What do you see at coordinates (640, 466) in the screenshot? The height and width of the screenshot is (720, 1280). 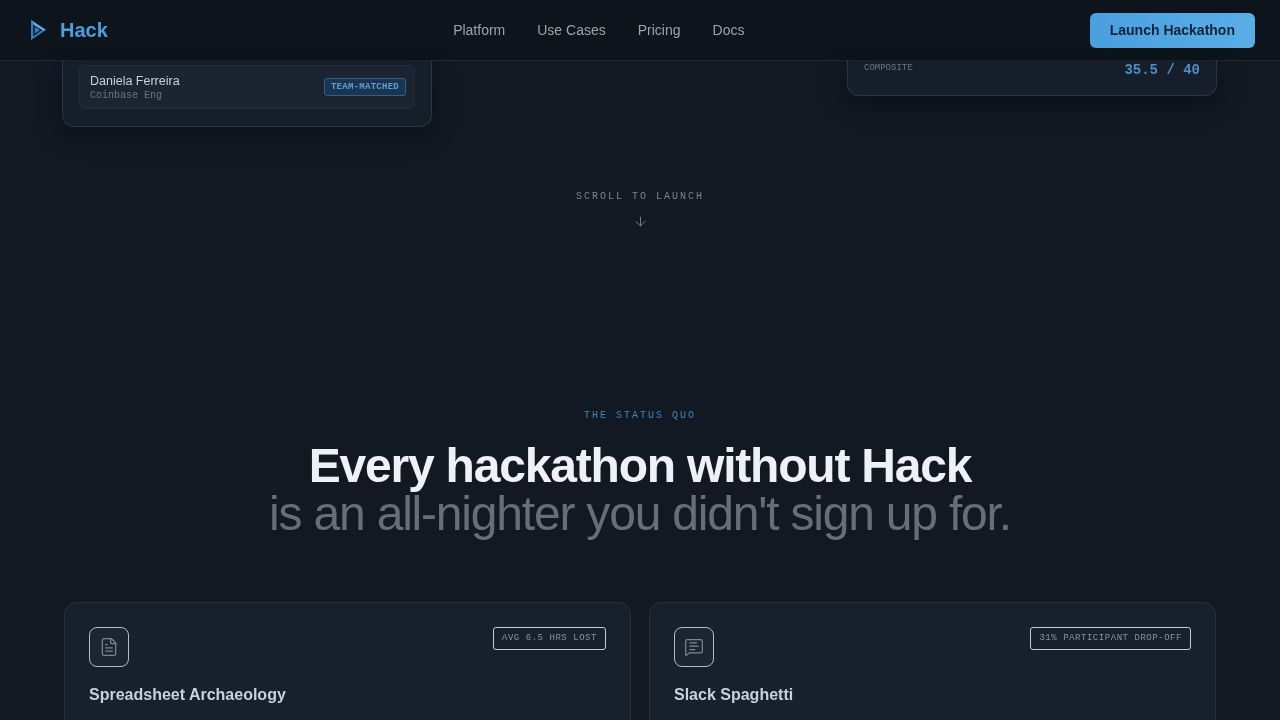 I see `section-headline: Every hackathon without Hack` at bounding box center [640, 466].